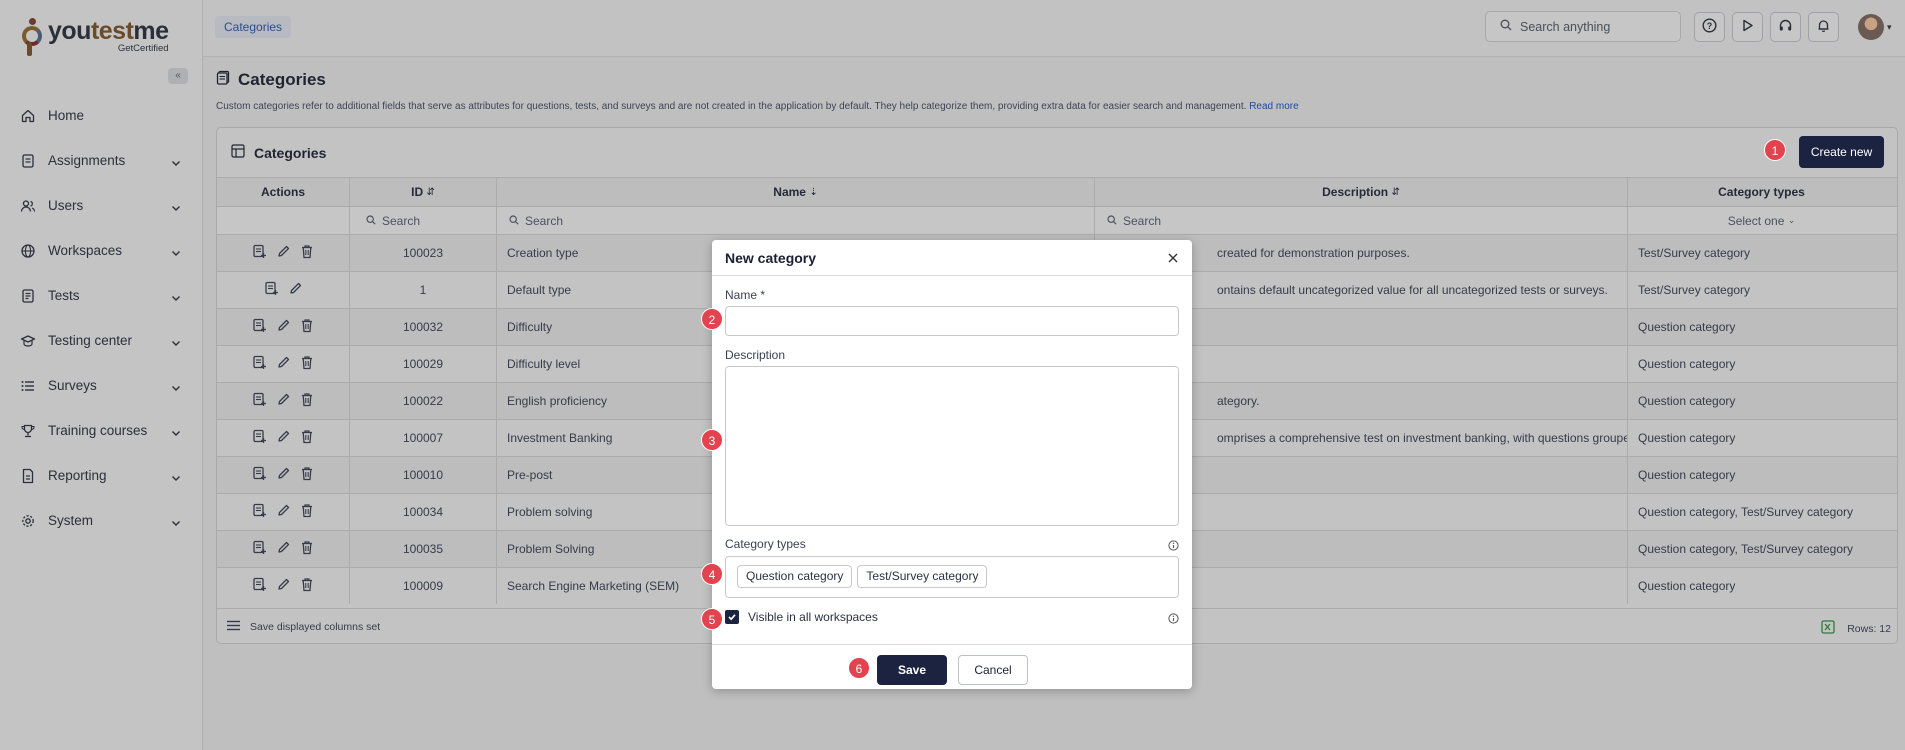 The height and width of the screenshot is (750, 1905). What do you see at coordinates (796, 220) in the screenshot?
I see `filter-name-input: Search` at bounding box center [796, 220].